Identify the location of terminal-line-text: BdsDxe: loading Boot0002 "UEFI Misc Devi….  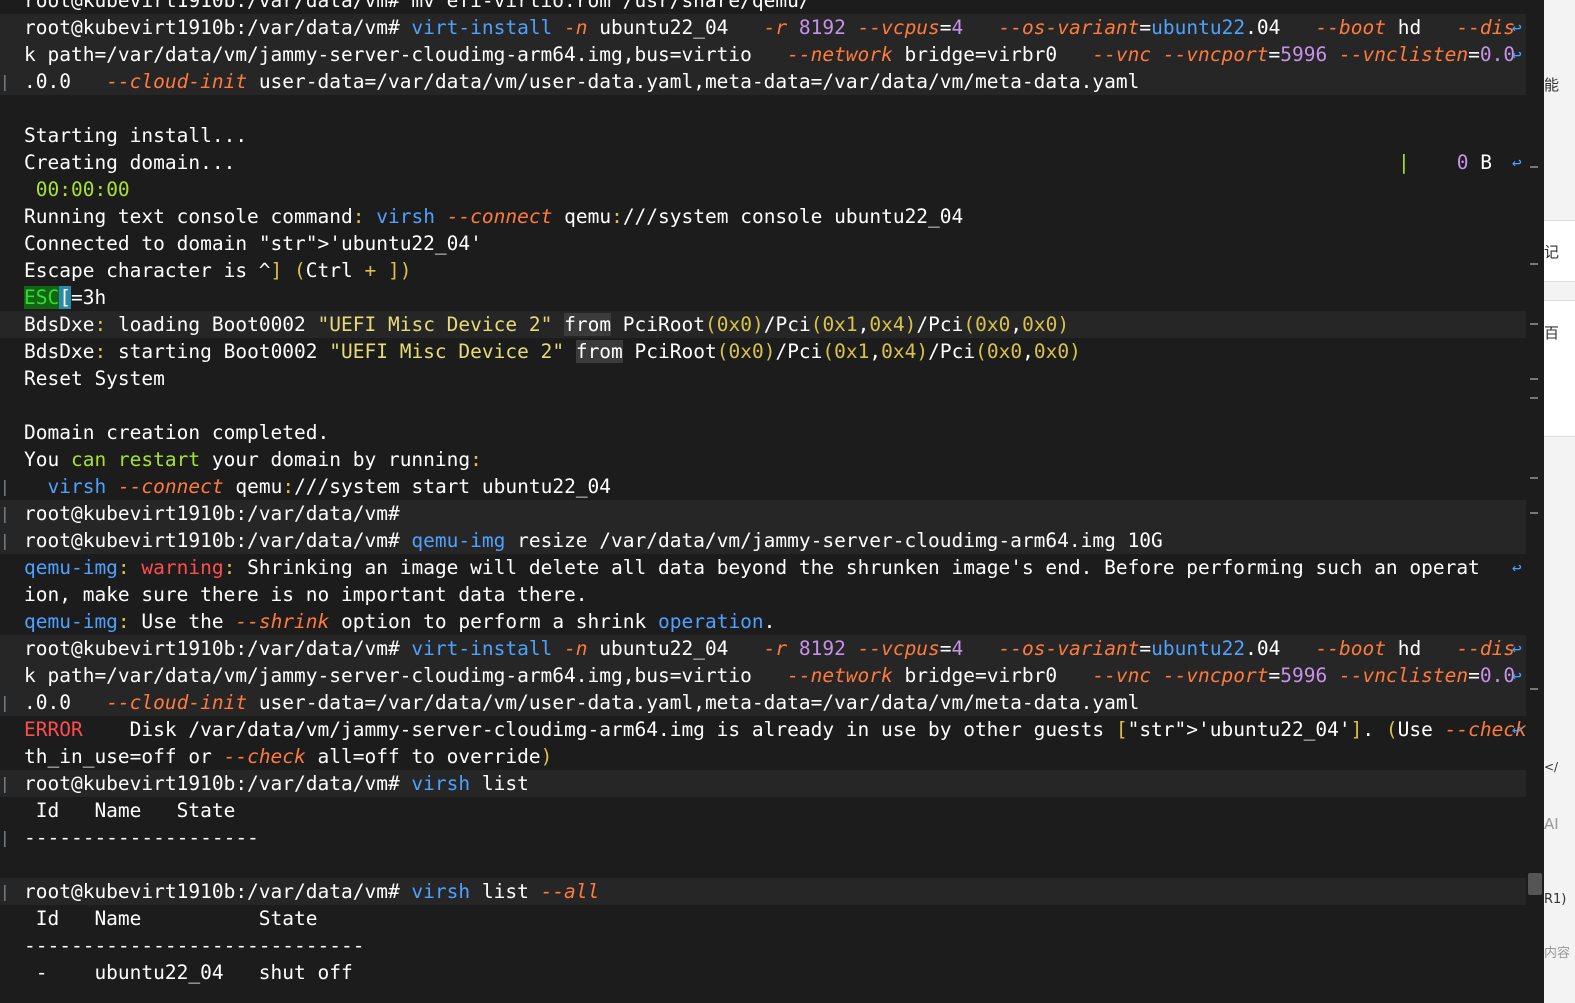
(547, 324).